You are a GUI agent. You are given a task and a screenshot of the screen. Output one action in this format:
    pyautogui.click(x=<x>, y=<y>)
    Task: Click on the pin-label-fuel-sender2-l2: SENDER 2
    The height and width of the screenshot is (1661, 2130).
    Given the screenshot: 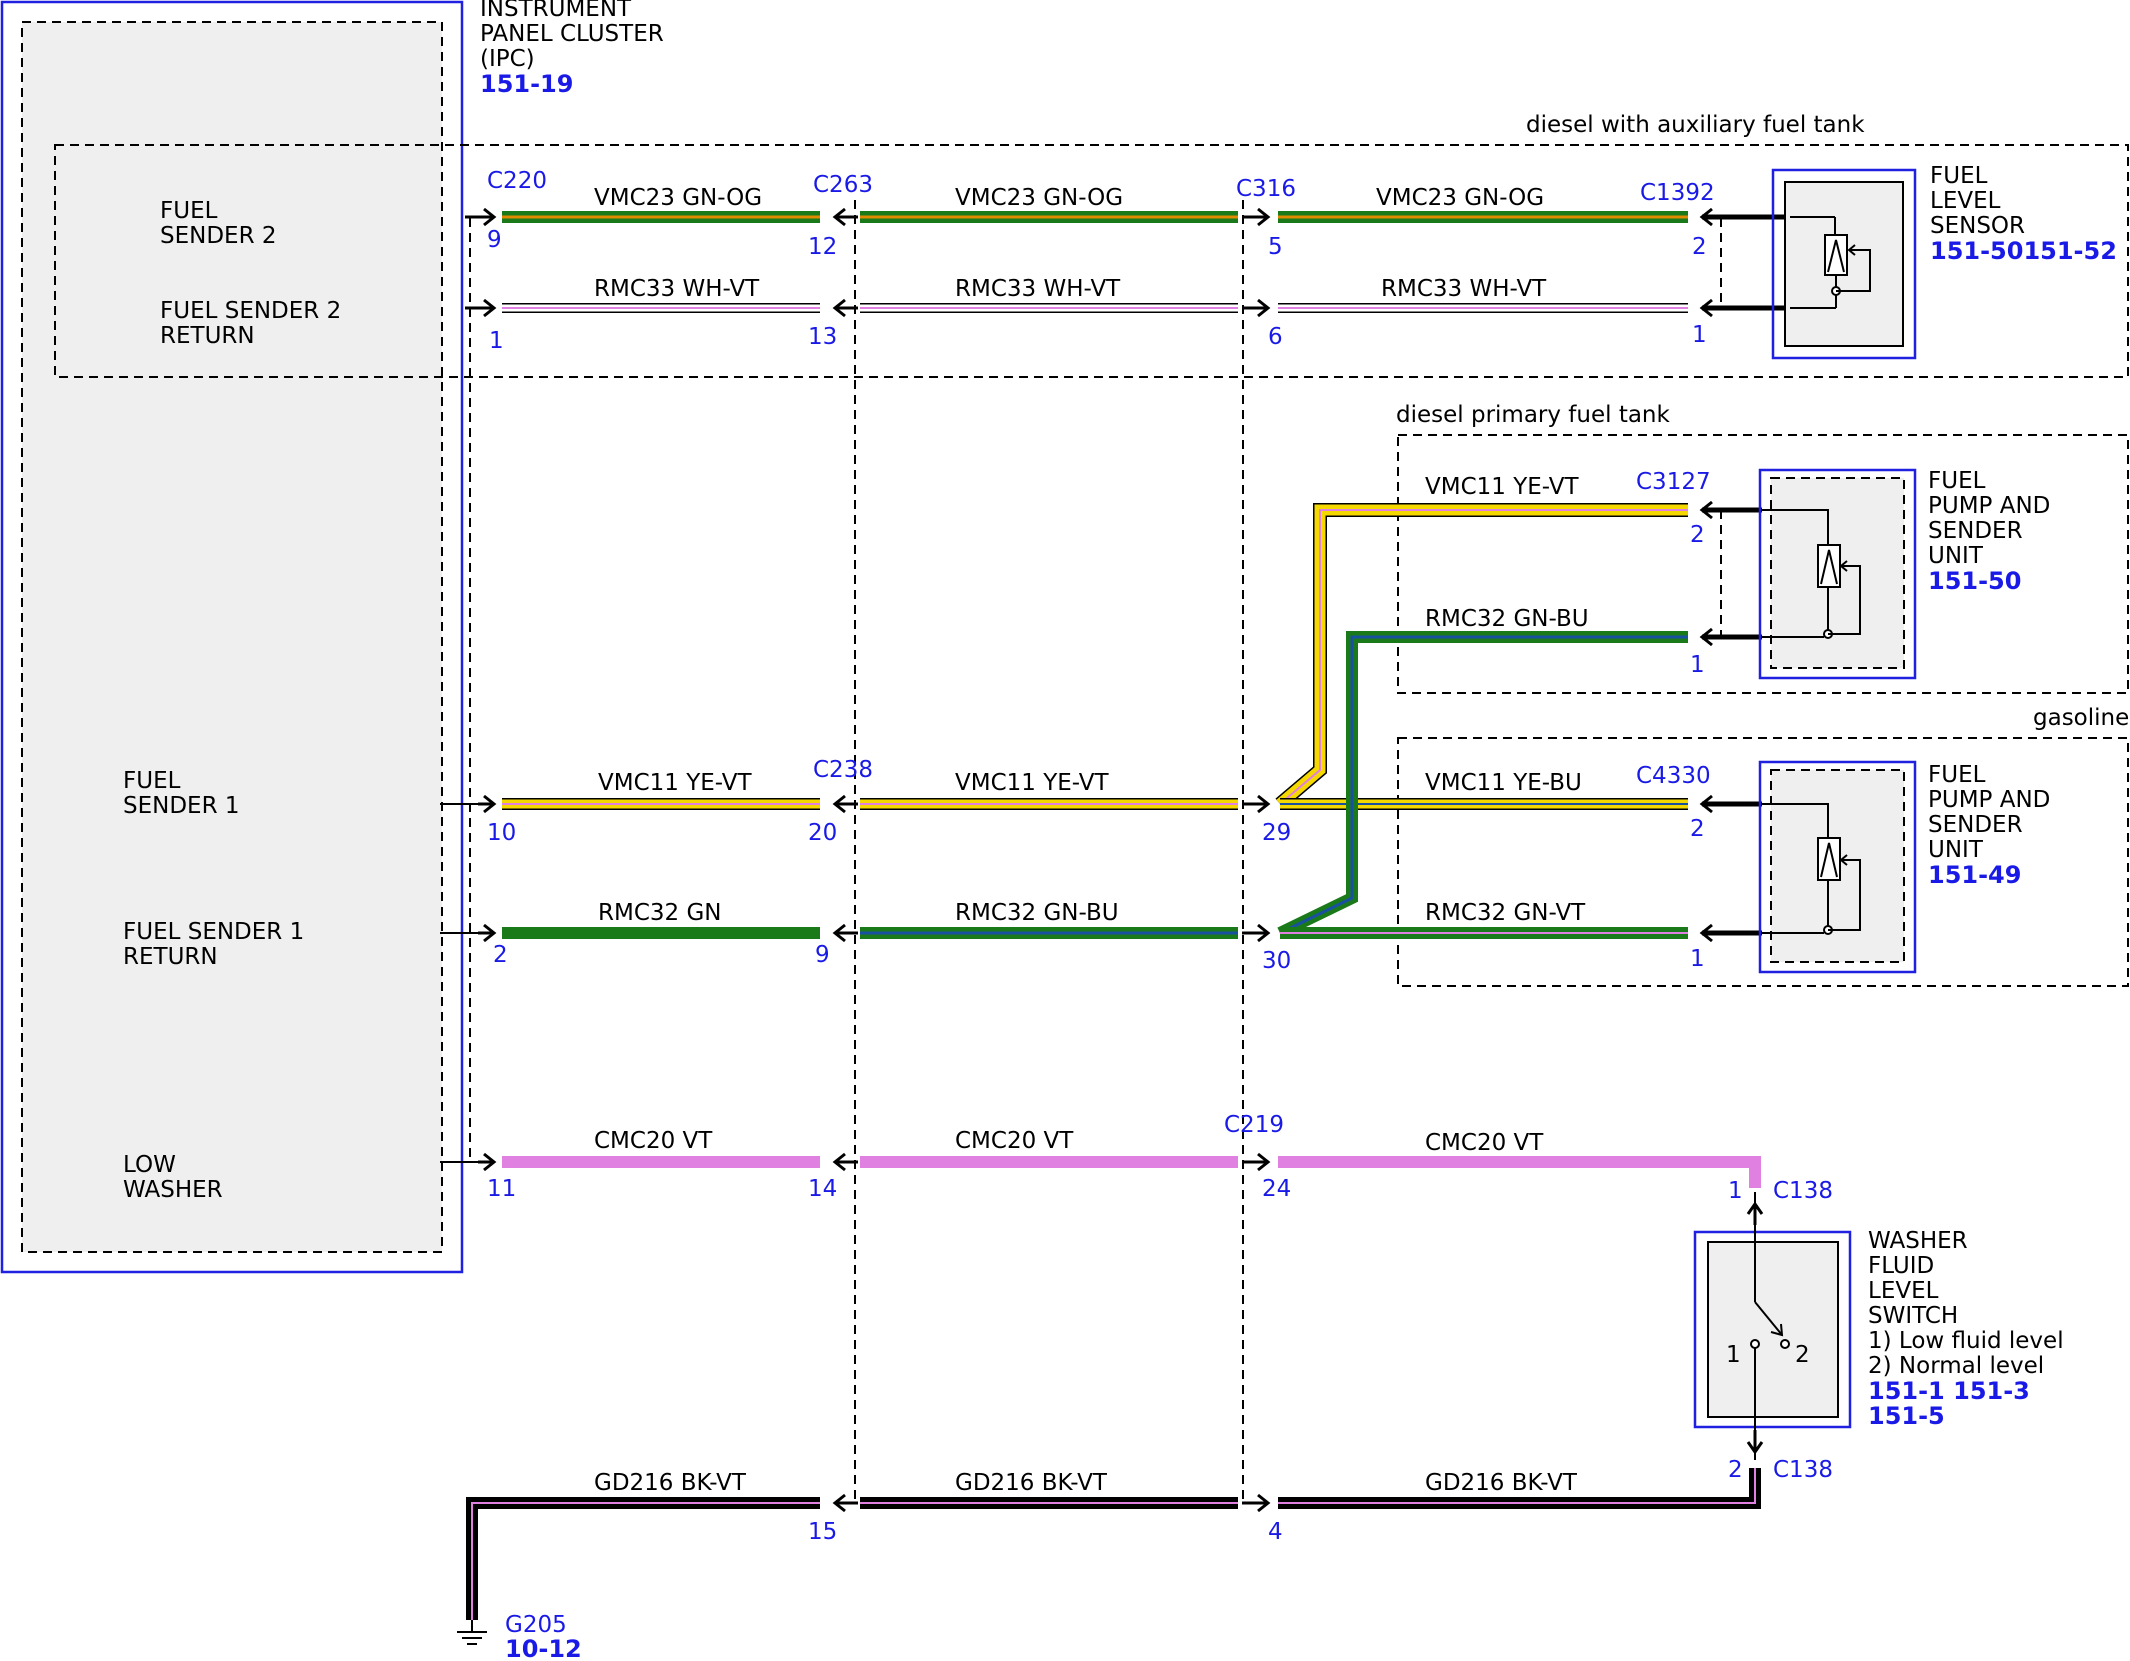 What is the action you would take?
    pyautogui.click(x=218, y=236)
    